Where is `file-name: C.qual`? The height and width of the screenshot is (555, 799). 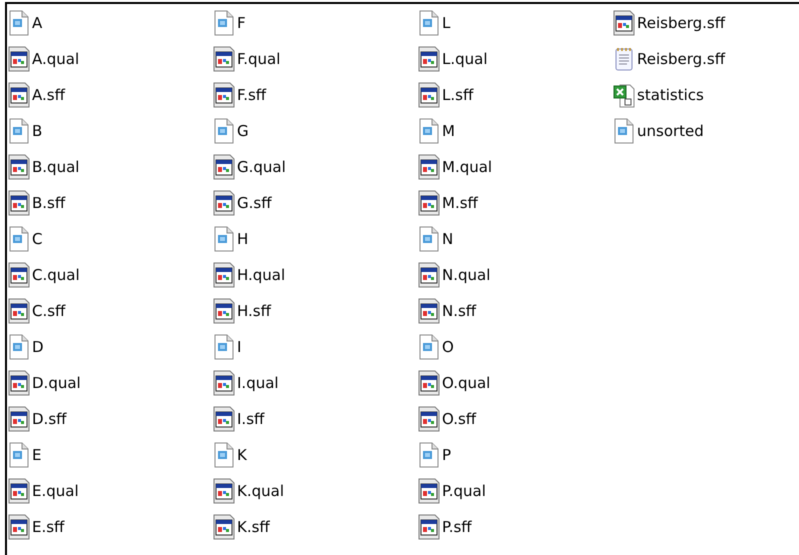 file-name: C.qual is located at coordinates (56, 275).